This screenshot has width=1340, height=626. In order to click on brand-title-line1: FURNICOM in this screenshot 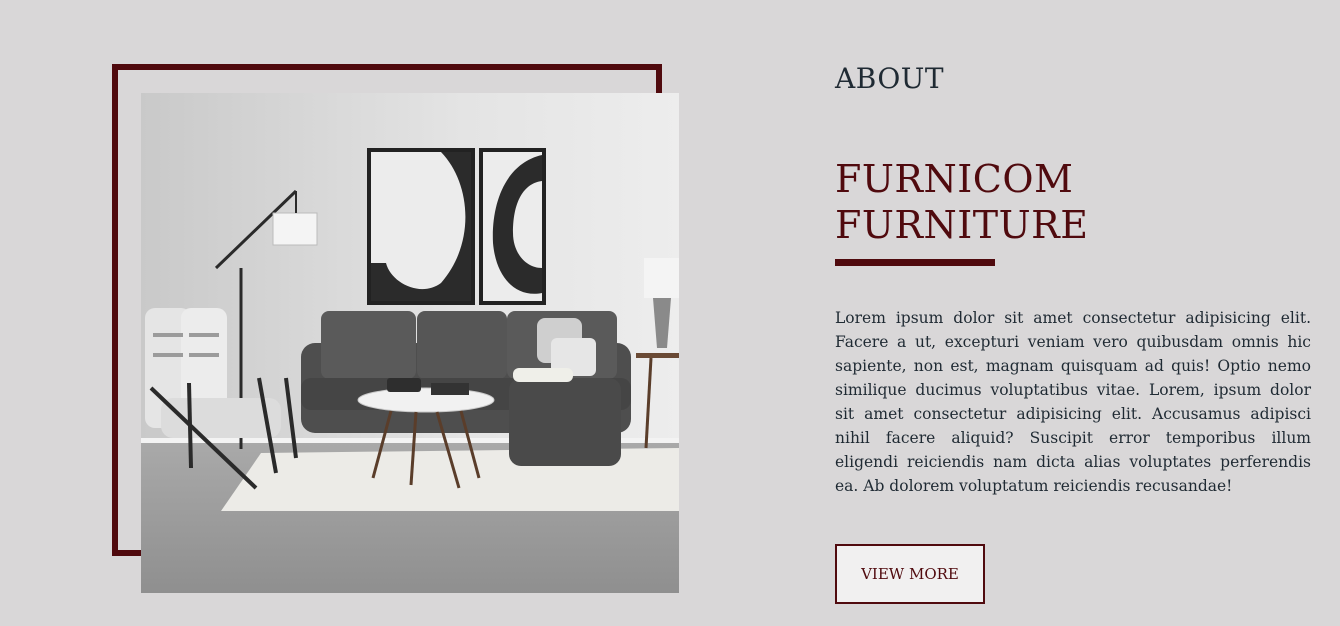, I will do `click(954, 179)`.